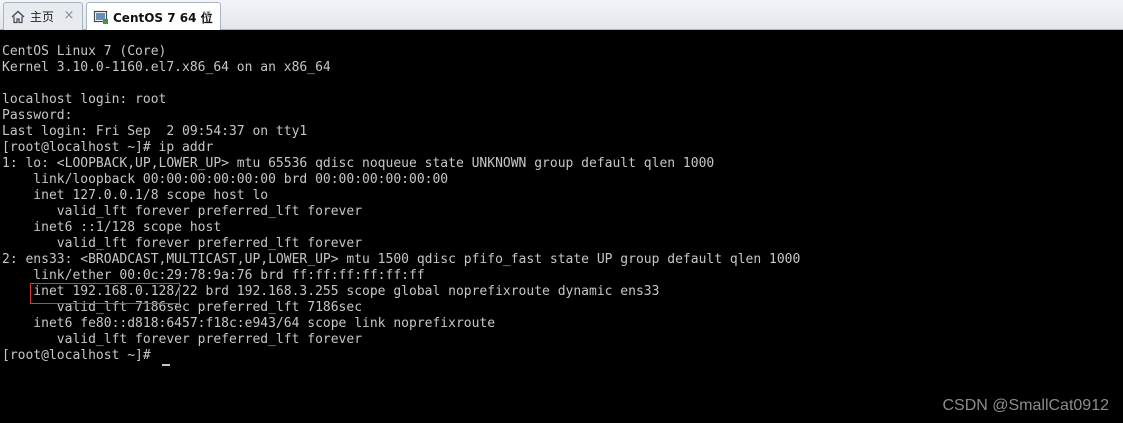  Describe the element at coordinates (80, 355) in the screenshot. I see `terminal-line: [root@localhost ~]#` at that location.